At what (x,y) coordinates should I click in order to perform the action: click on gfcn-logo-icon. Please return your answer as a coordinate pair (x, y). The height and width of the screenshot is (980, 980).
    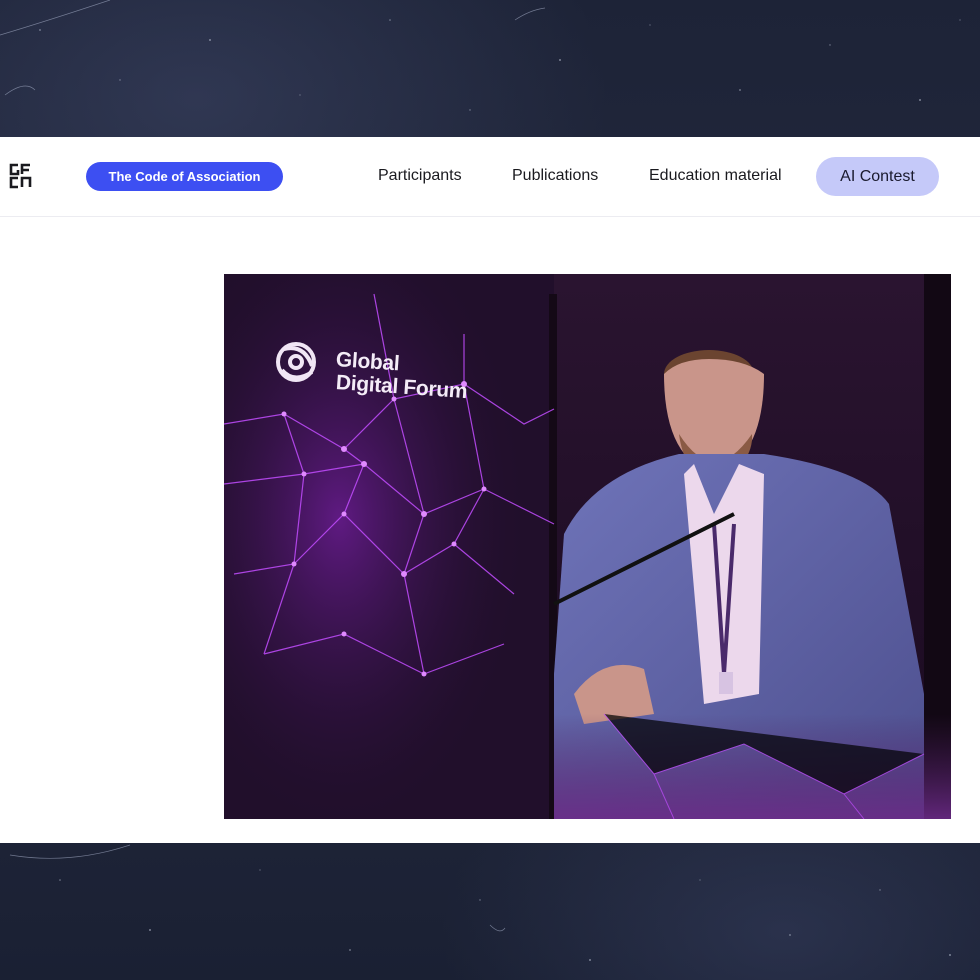
    Looking at the image, I should click on (28, 176).